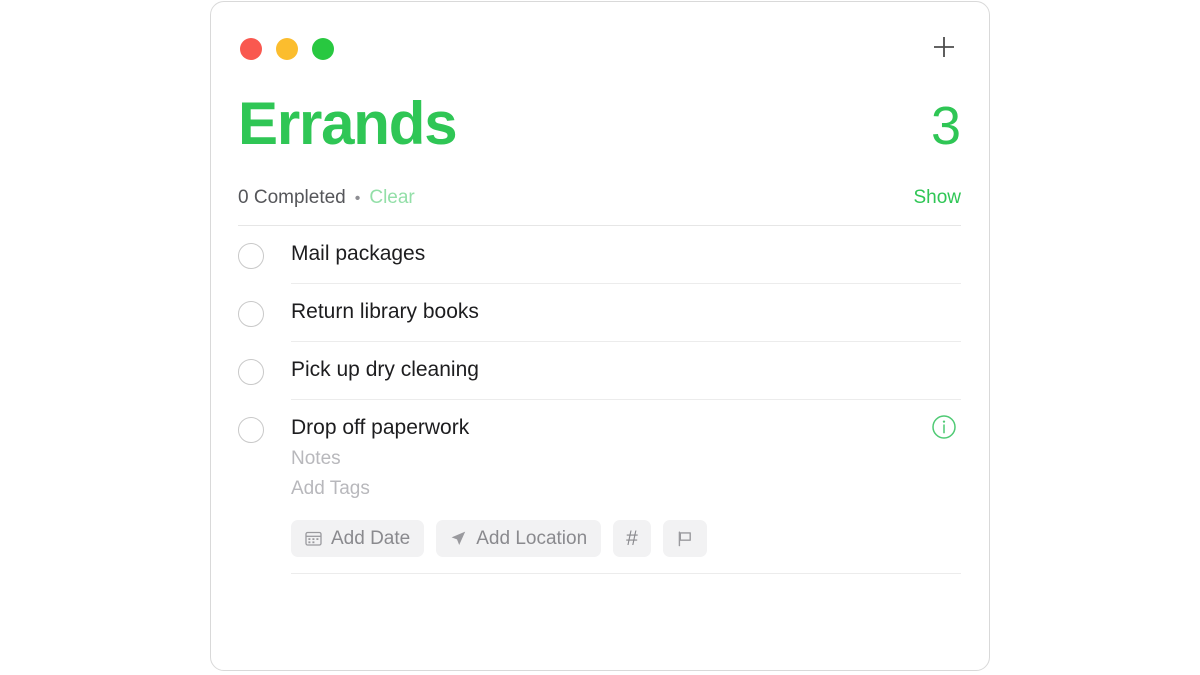  I want to click on reminder-action-chips: Add Date Add Location #, so click(626, 546).